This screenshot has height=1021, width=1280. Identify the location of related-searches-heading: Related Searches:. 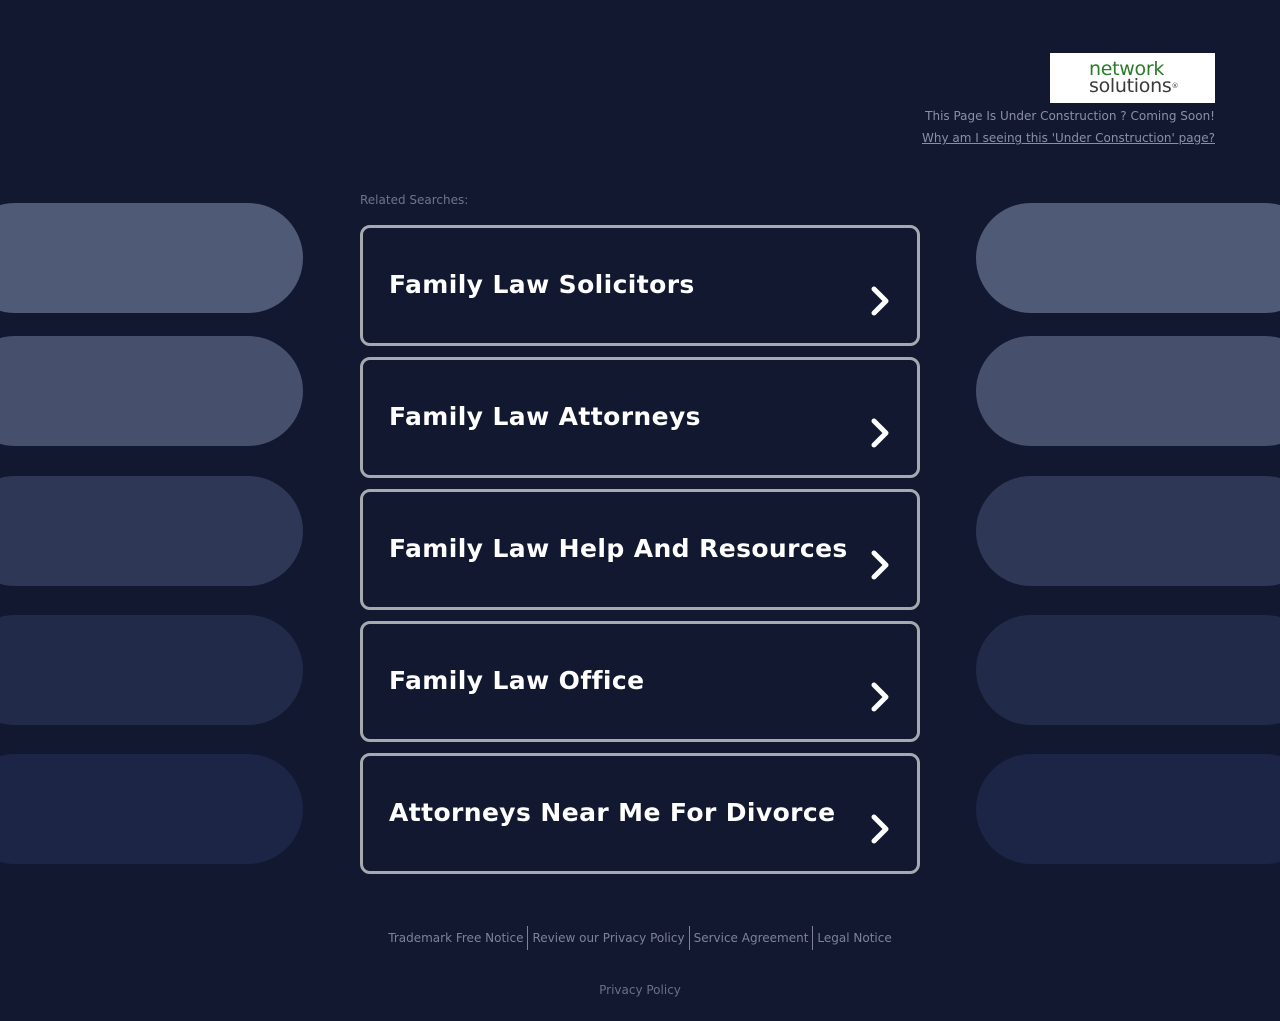
(414, 200).